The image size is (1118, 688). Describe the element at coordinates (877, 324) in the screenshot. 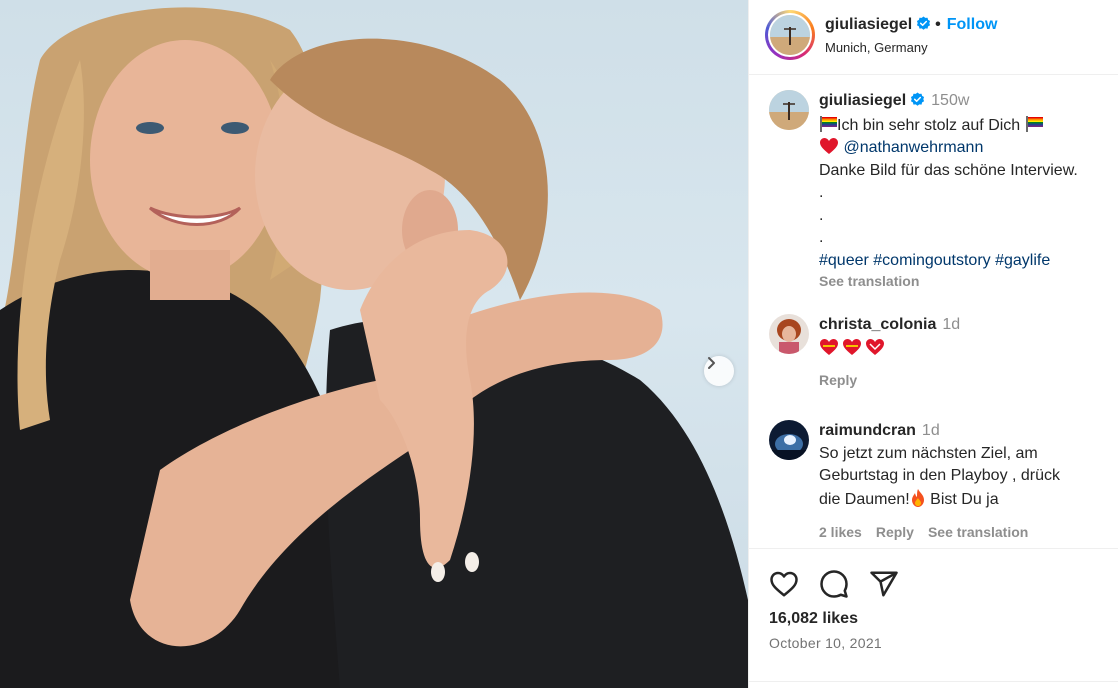

I see `comment-username: christa_colonia` at that location.